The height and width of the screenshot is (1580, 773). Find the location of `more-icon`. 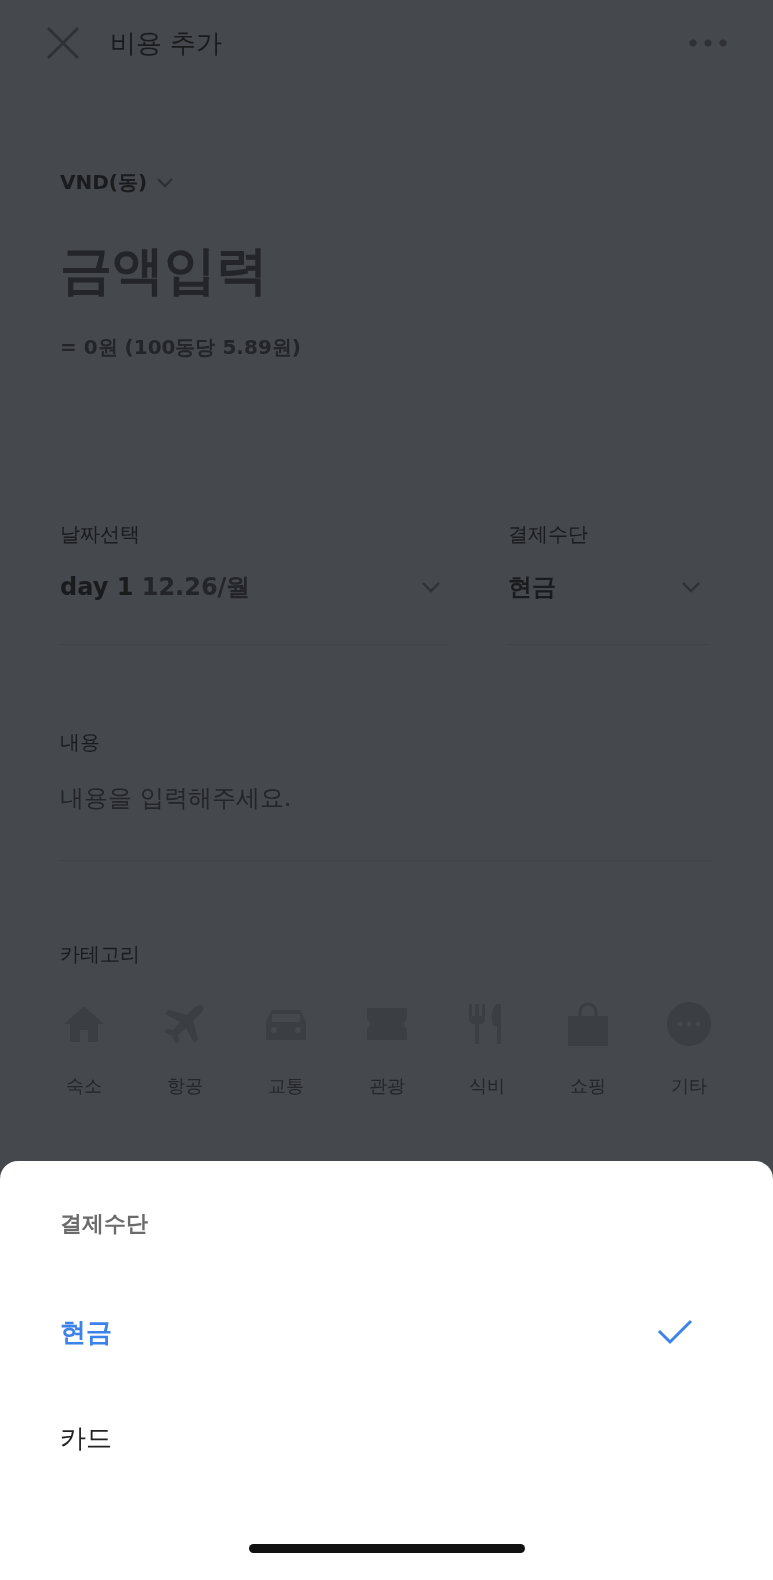

more-icon is located at coordinates (708, 43).